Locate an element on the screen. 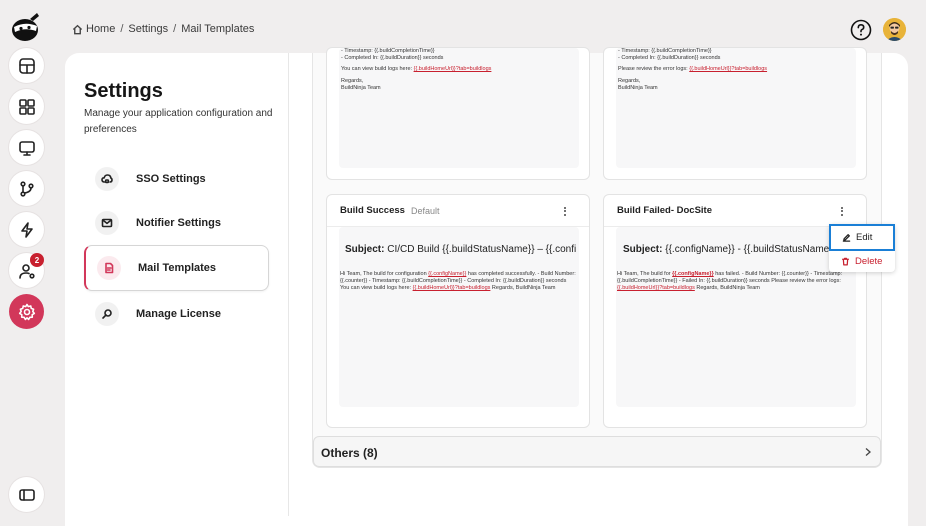 Image resolution: width=926 pixels, height=526 pixels. delete-label: Delete is located at coordinates (869, 261).